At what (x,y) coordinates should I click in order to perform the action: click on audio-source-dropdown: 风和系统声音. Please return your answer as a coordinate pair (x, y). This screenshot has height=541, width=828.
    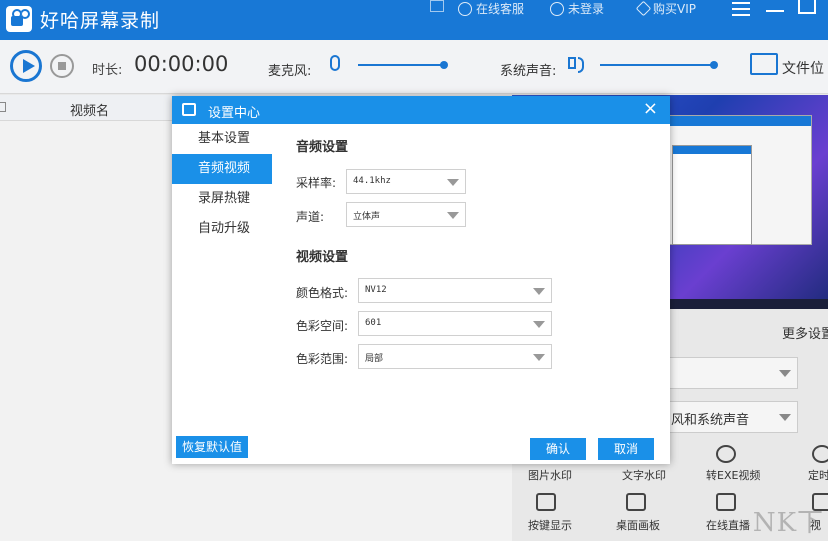
    Looking at the image, I should click on (730, 417).